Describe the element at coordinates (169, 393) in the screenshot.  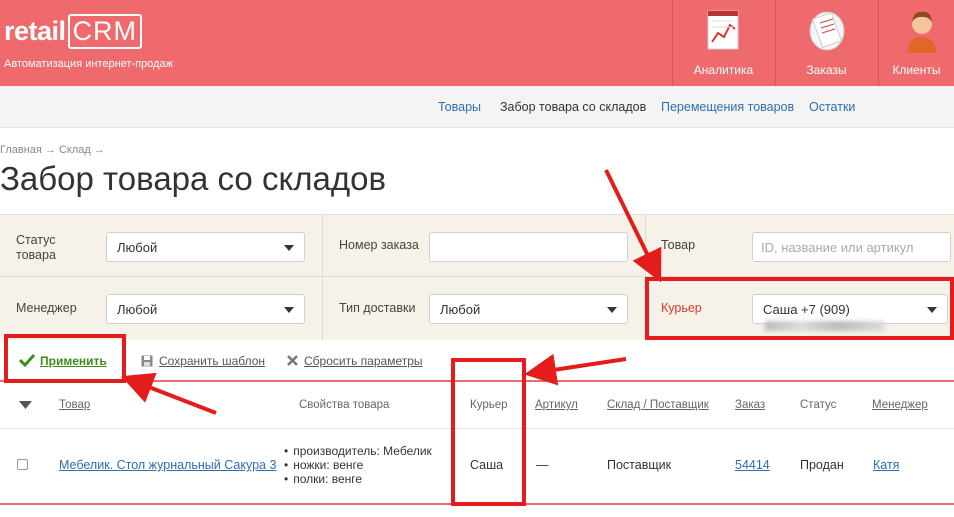
I see `arrow-to-apply-button` at that location.